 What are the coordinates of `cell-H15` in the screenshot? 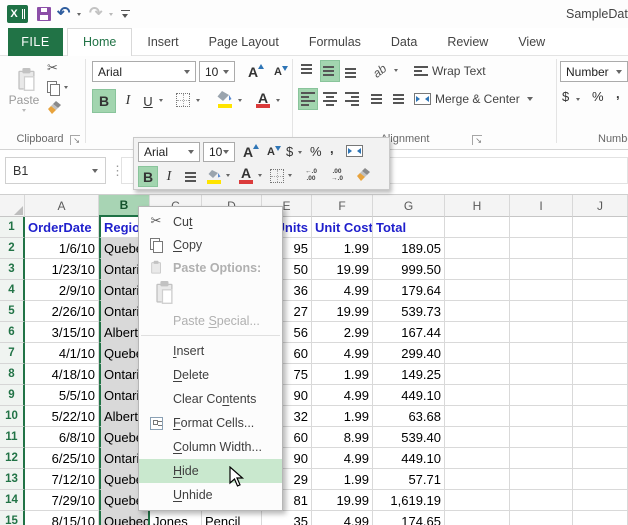 It's located at (477, 518).